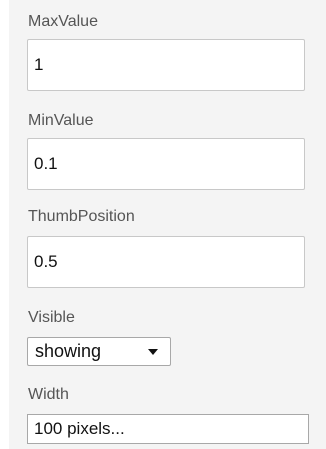 This screenshot has width=326, height=449. I want to click on visible-dropdown: showing, so click(99, 351).